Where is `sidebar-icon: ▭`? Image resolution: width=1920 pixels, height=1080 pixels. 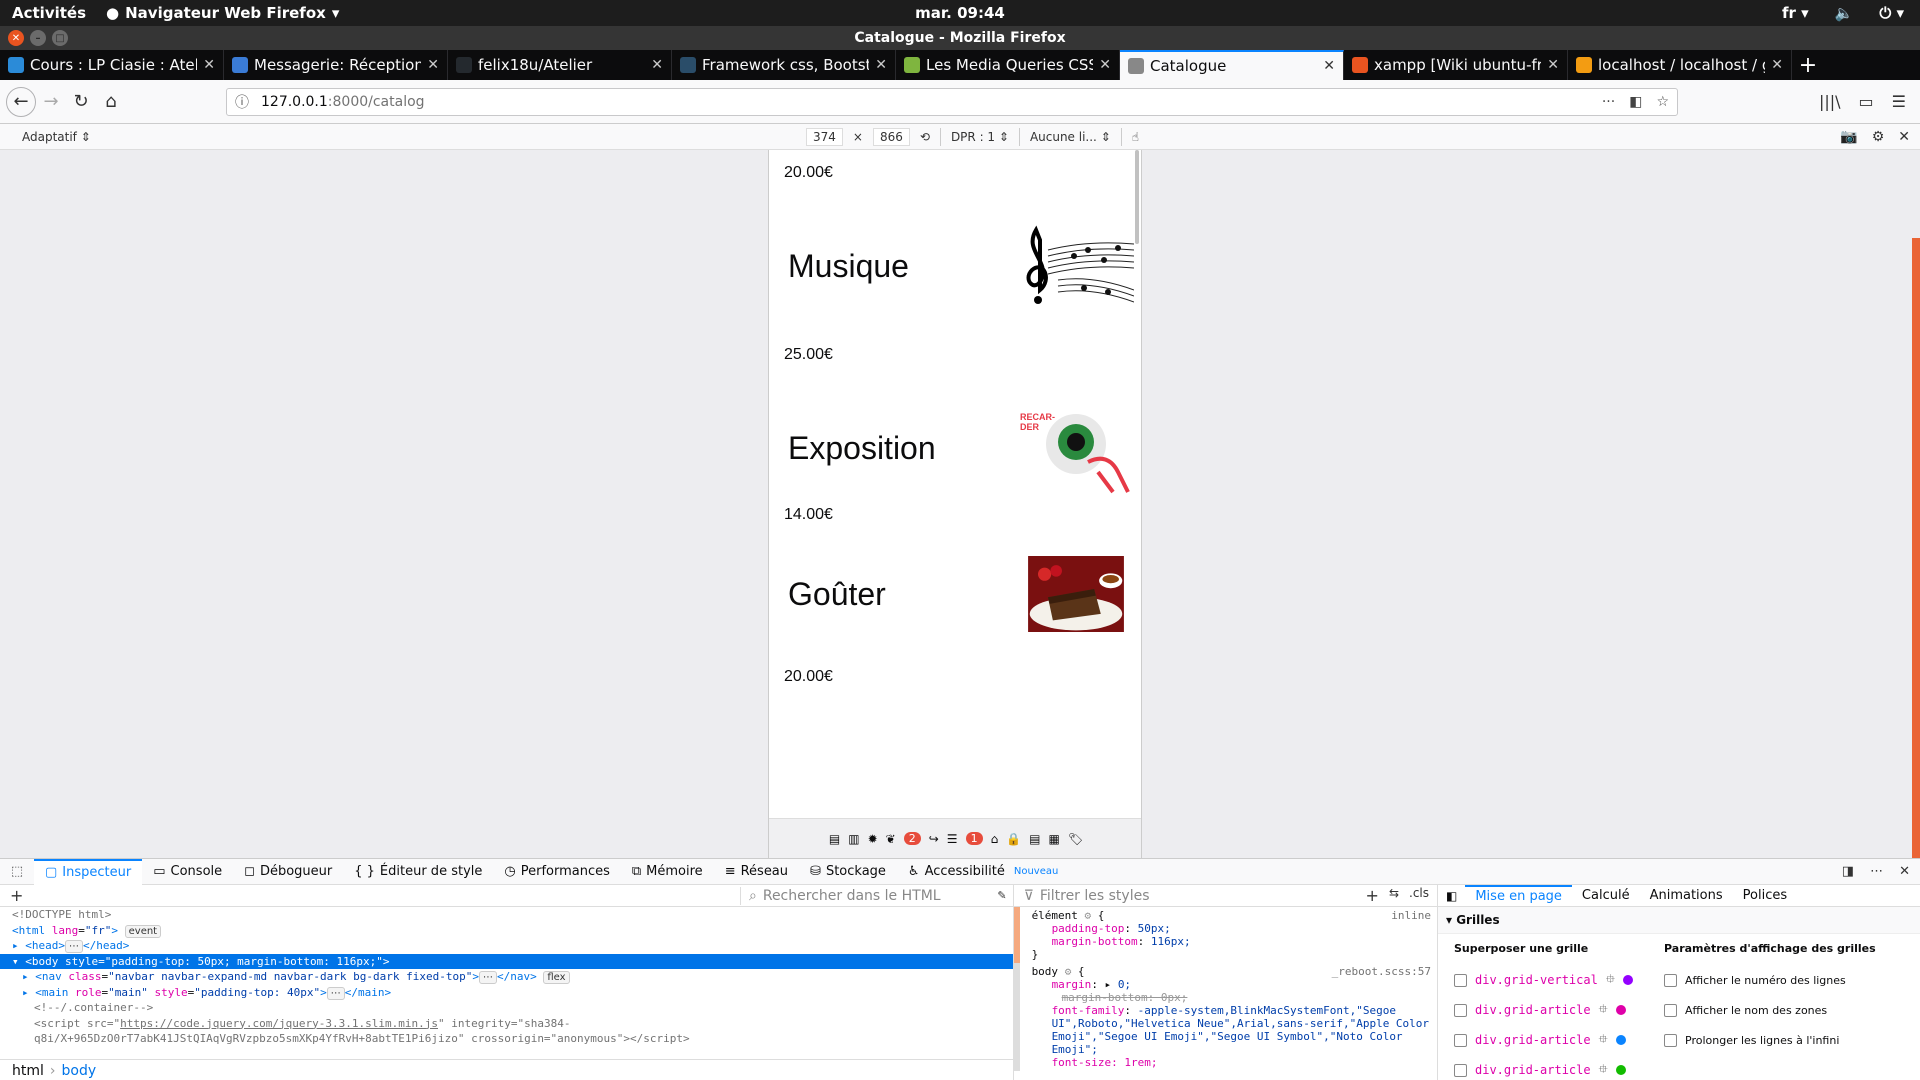
sidebar-icon: ▭ is located at coordinates (1866, 101).